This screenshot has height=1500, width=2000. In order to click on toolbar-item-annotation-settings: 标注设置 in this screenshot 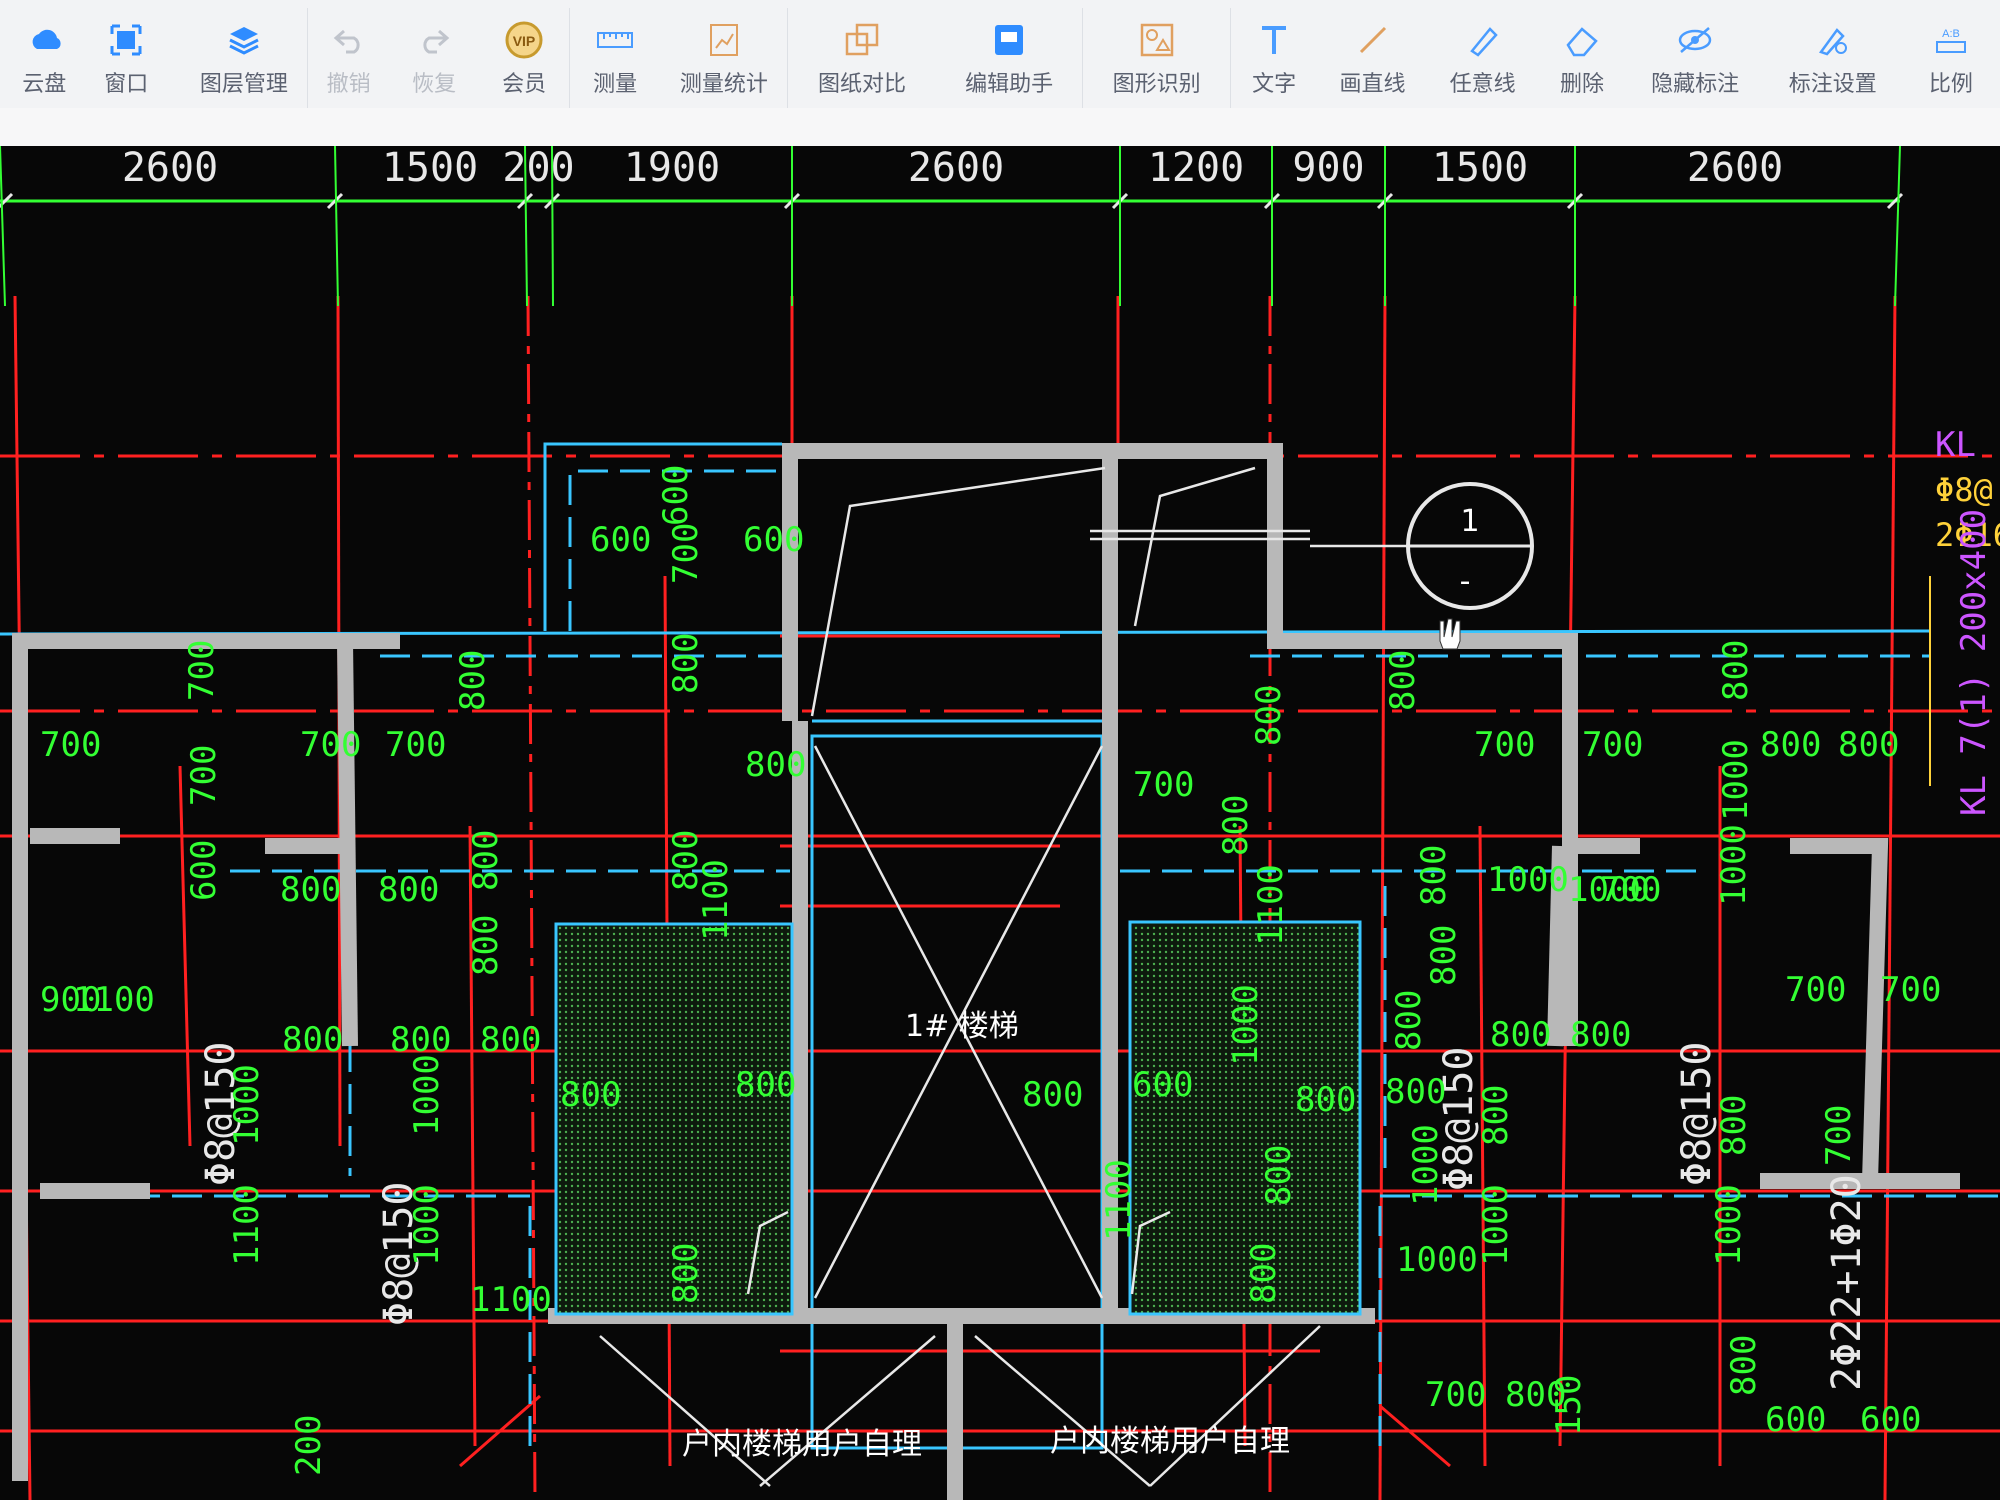, I will do `click(1833, 58)`.